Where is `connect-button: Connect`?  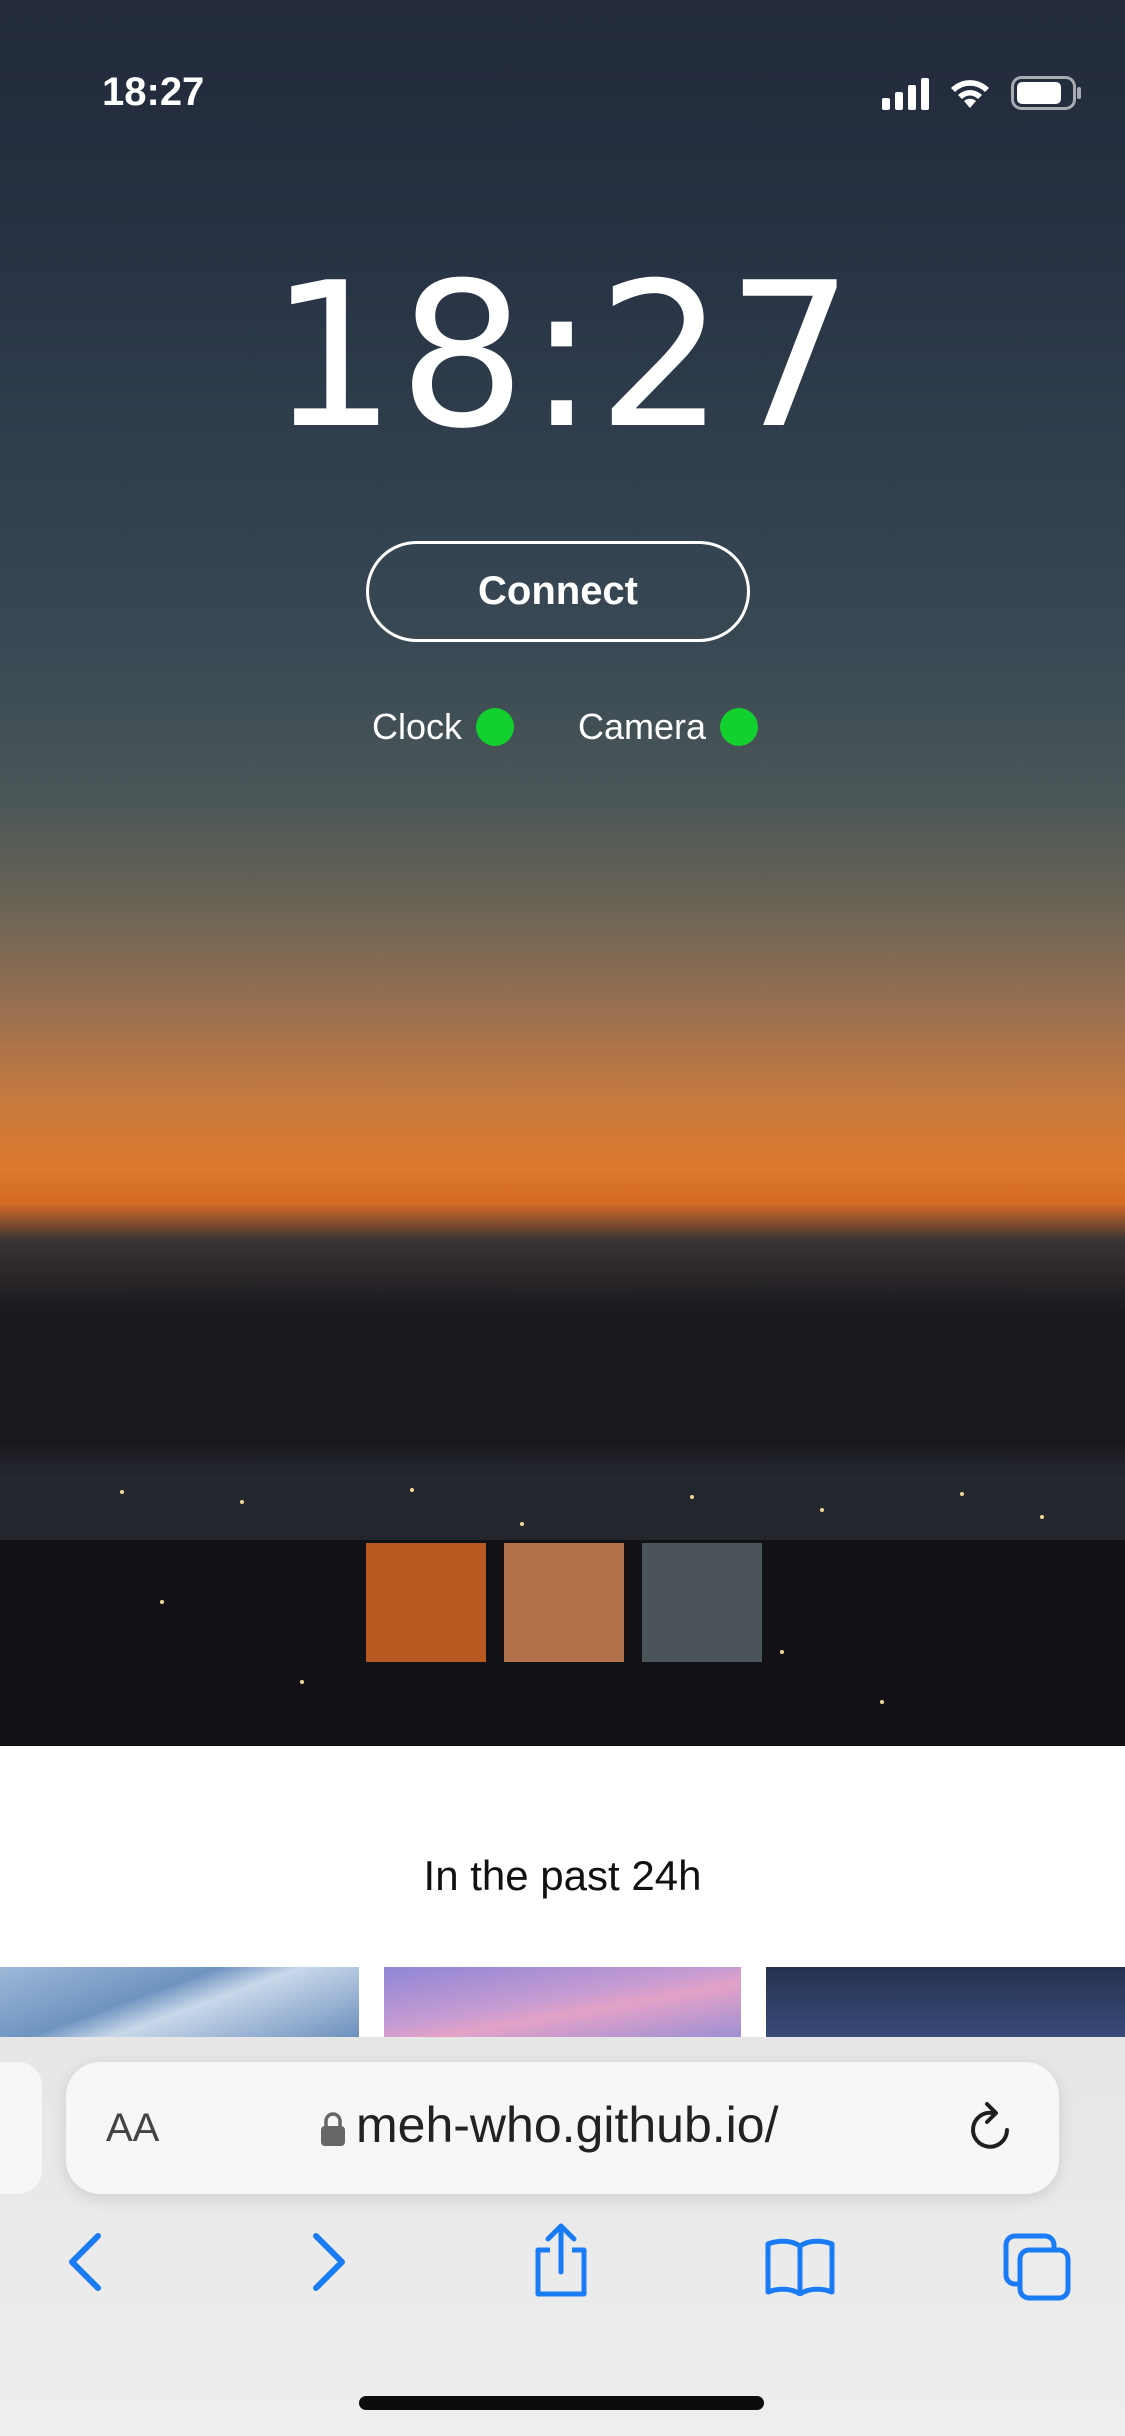 connect-button: Connect is located at coordinates (558, 591).